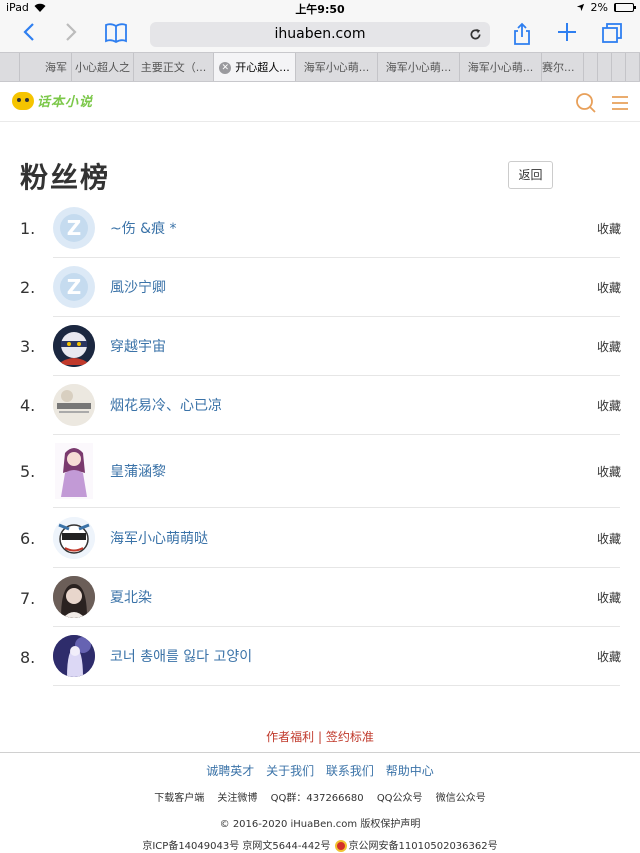 The height and width of the screenshot is (853, 640). What do you see at coordinates (138, 471) in the screenshot?
I see `fan-name: 皇蒲涵黎` at bounding box center [138, 471].